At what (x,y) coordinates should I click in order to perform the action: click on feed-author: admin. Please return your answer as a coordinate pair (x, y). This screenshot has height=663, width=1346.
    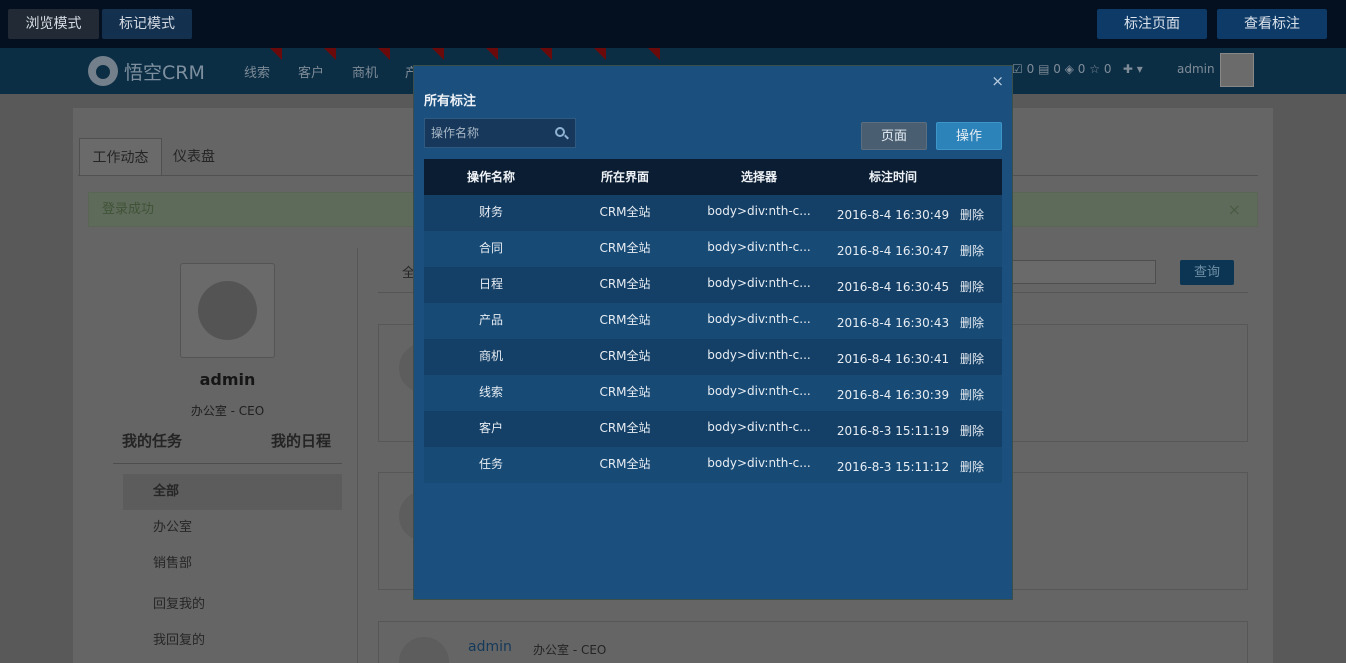
    Looking at the image, I should click on (490, 647).